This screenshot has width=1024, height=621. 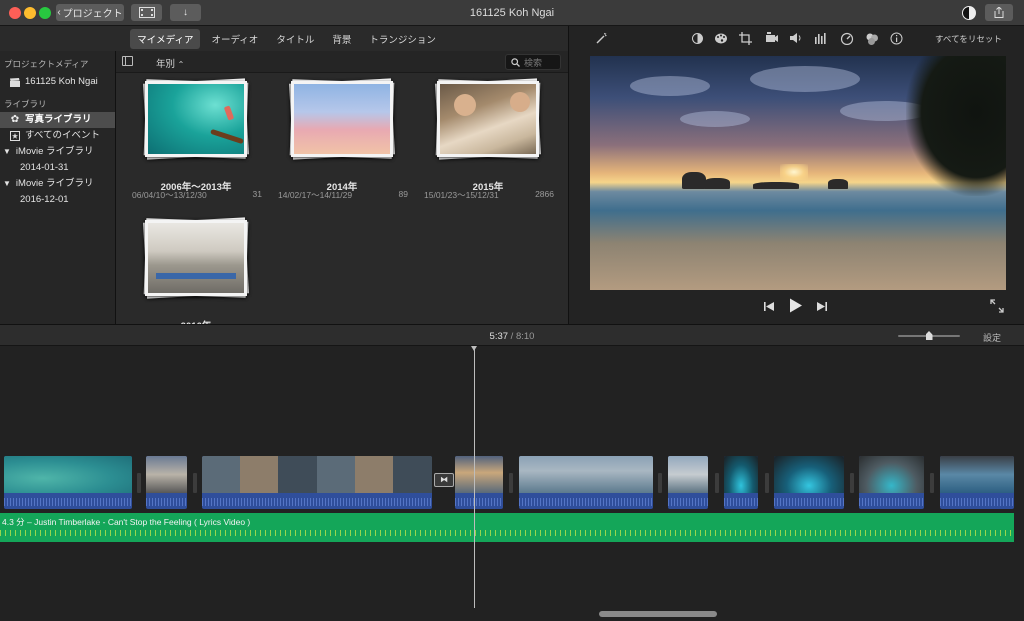 I want to click on sidebar-toggle-icon, so click(x=127, y=61).